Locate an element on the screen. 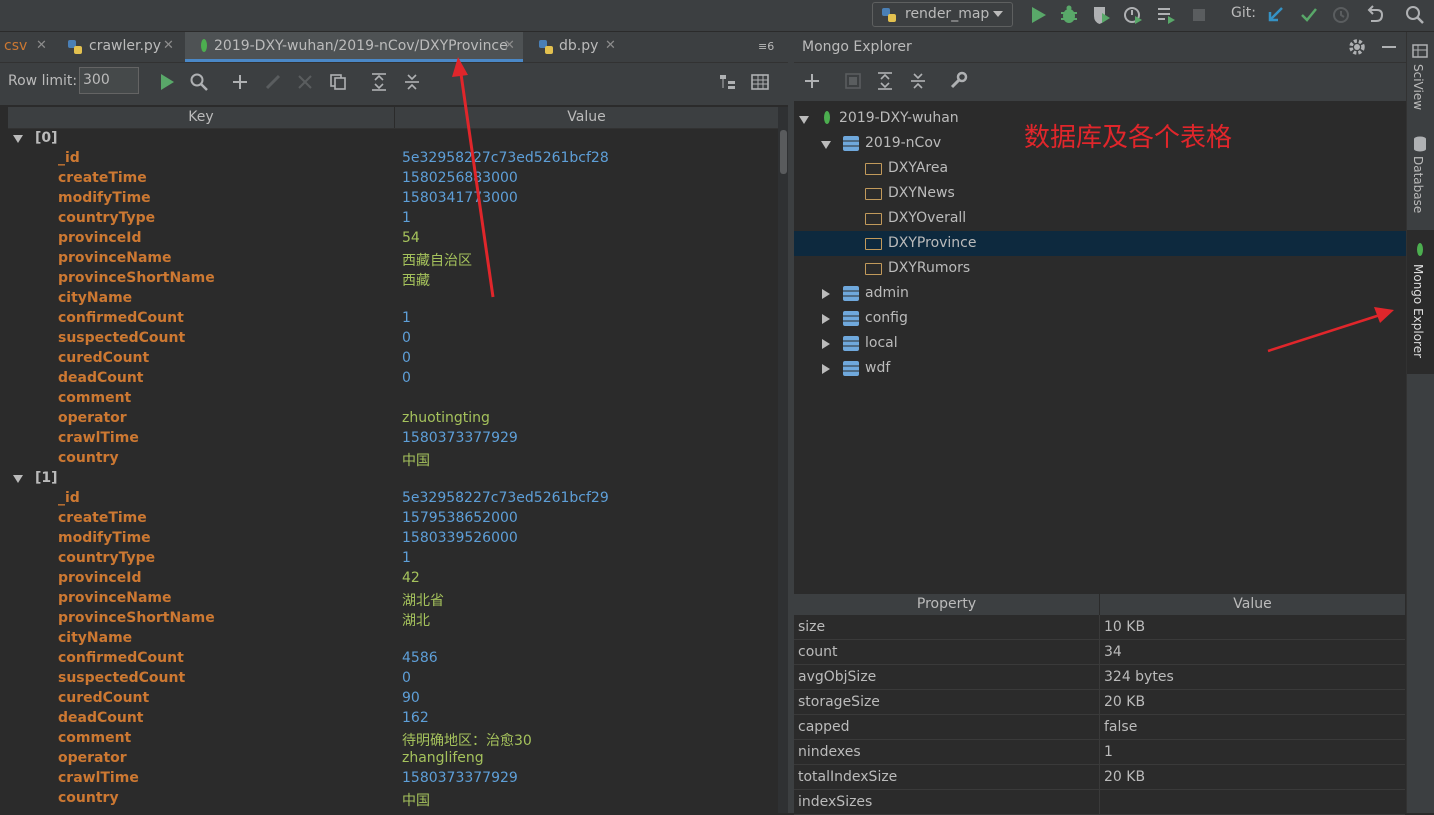 This screenshot has width=1434, height=815. row-limit-input: 300 is located at coordinates (109, 80).